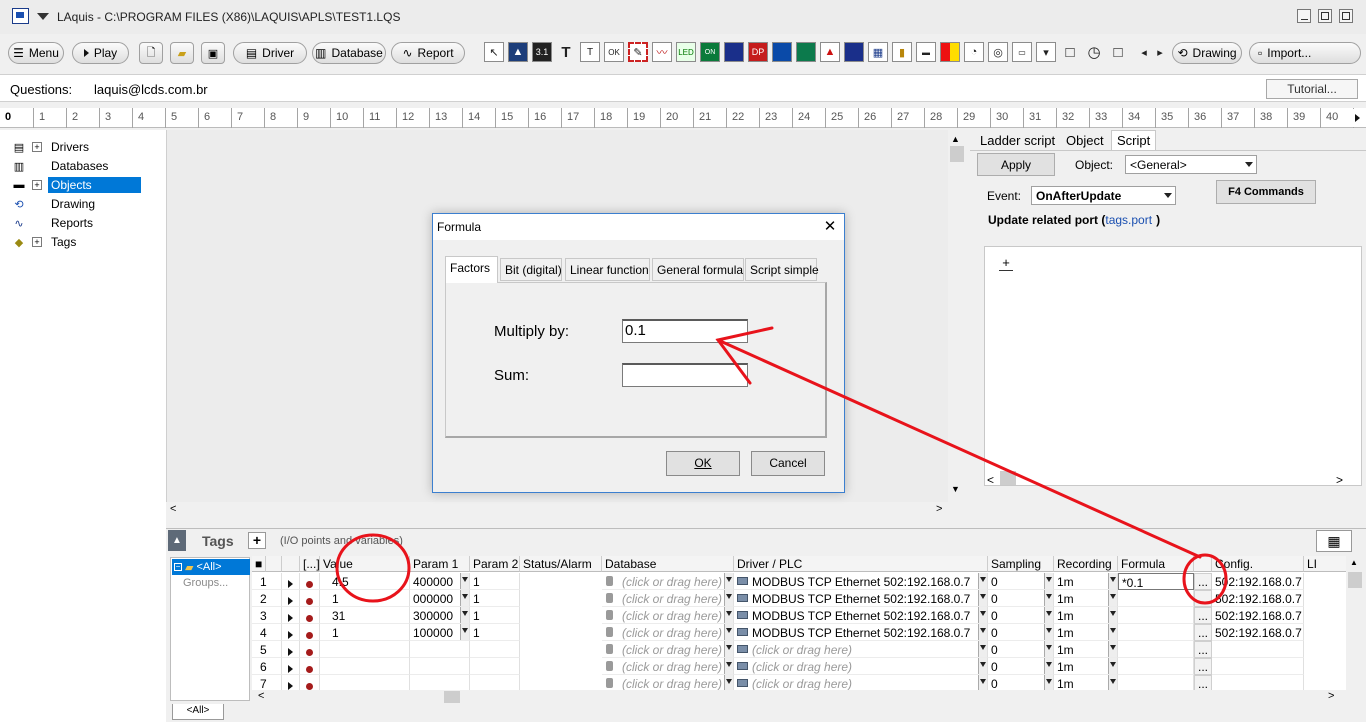 This screenshot has height=722, width=1366. Describe the element at coordinates (440, 632) in the screenshot. I see `cell-p1: 100000` at that location.